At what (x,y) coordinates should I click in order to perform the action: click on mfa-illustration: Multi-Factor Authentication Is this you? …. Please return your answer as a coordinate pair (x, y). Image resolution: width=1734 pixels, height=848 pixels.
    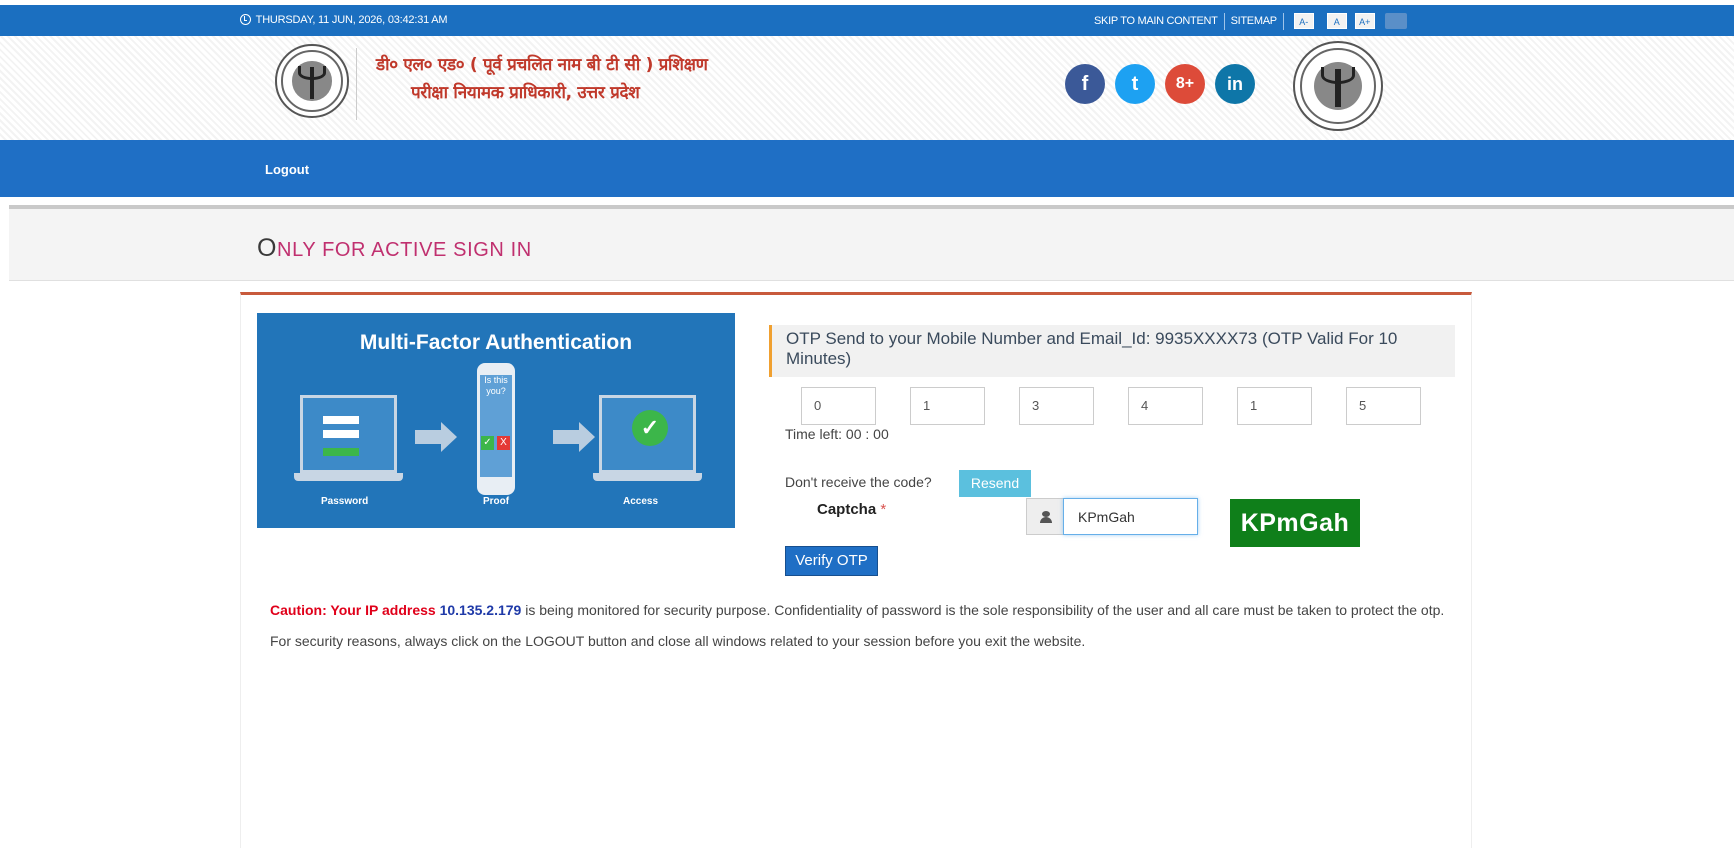
    Looking at the image, I should click on (496, 420).